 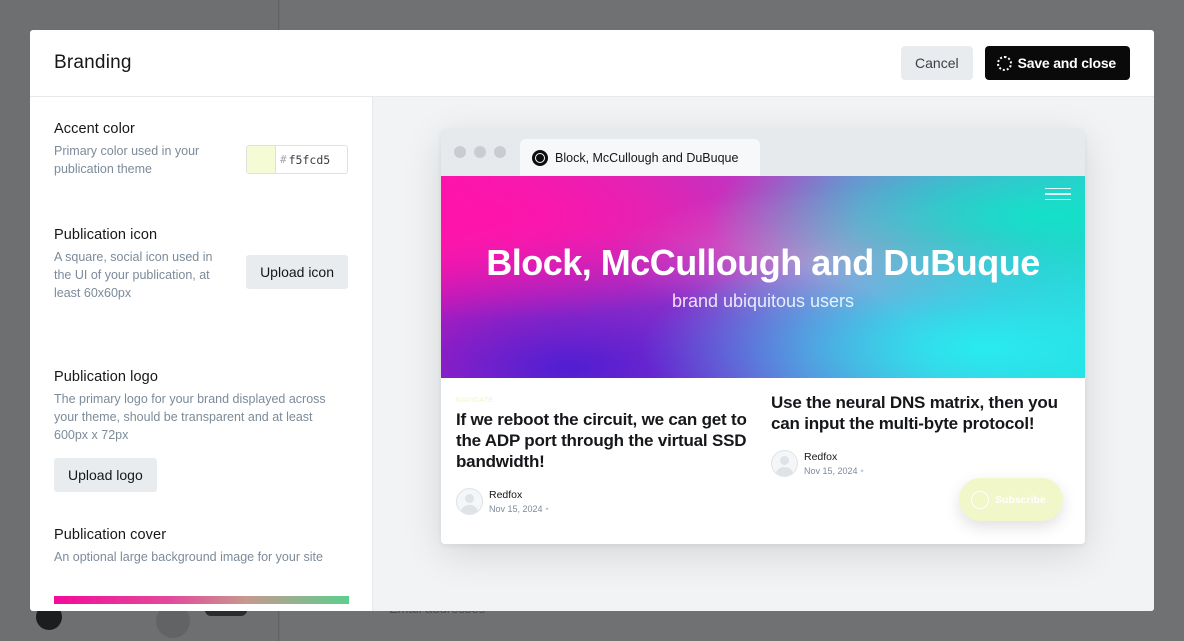 I want to click on modal-title: Branding, so click(x=93, y=62).